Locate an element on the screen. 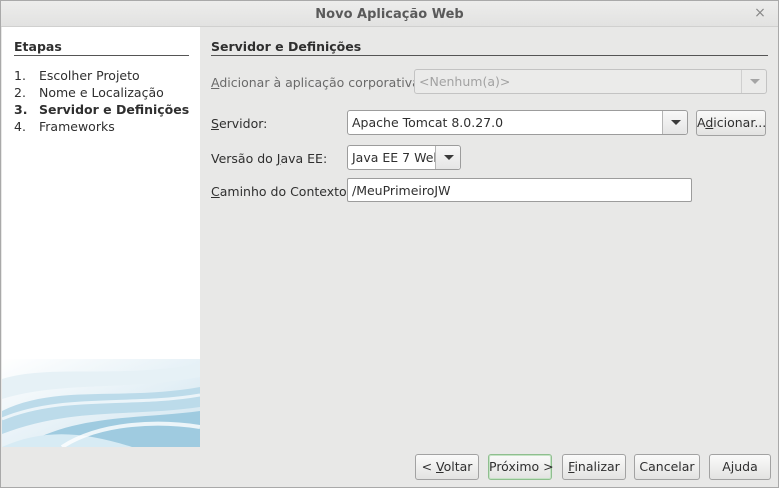 Image resolution: width=779 pixels, height=488 pixels. enterprise-app-label: Adicionar à aplicação corporativa: is located at coordinates (317, 82).